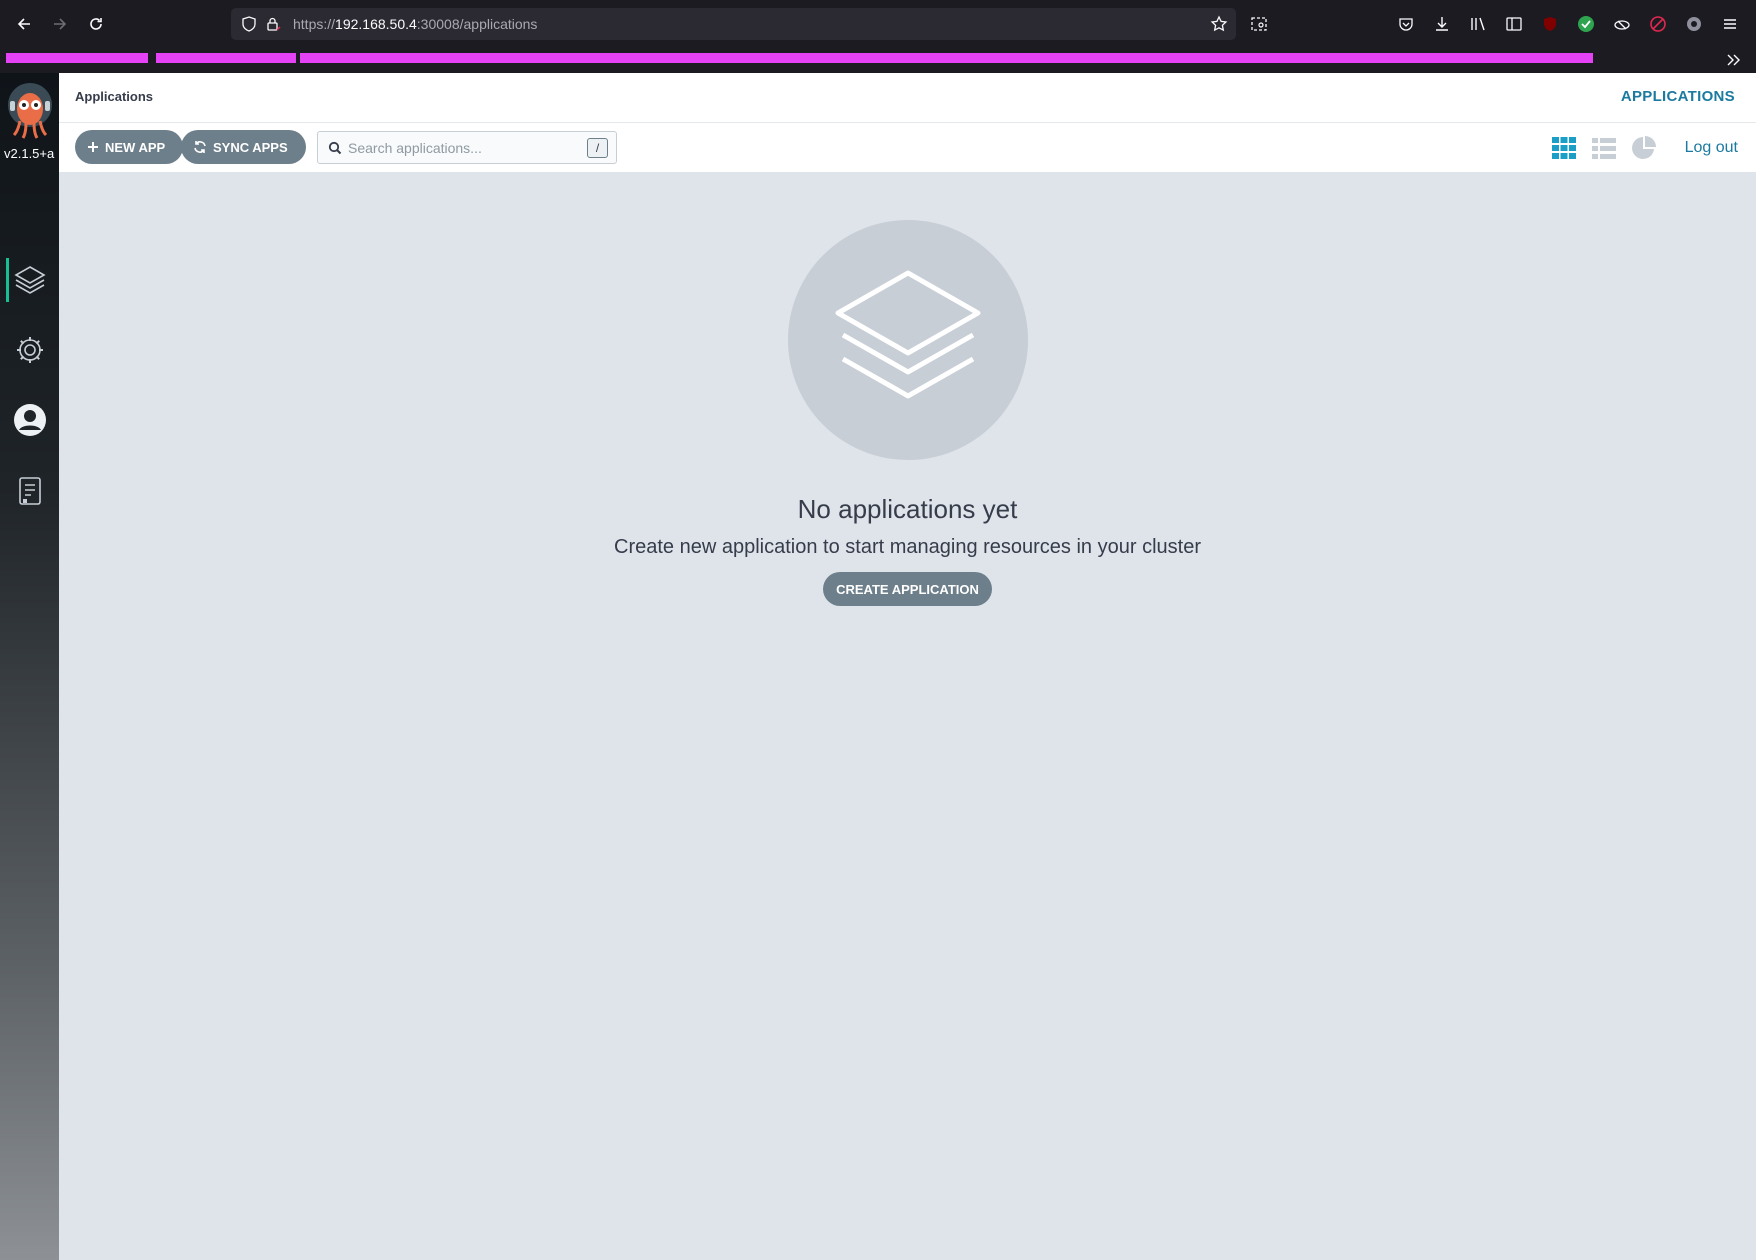  I want to click on arrow-left-icon, so click(23, 24).